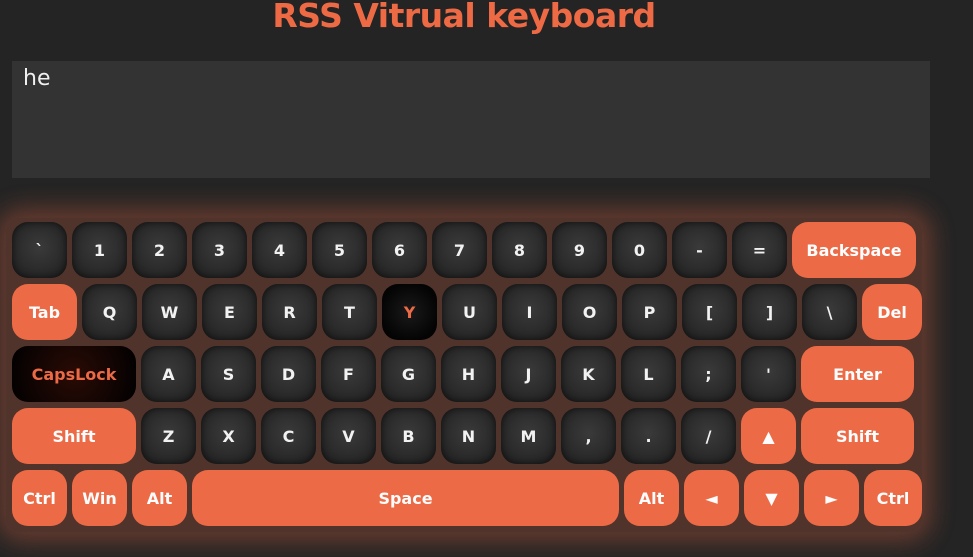 The width and height of the screenshot is (973, 557). I want to click on key-a: A, so click(168, 374).